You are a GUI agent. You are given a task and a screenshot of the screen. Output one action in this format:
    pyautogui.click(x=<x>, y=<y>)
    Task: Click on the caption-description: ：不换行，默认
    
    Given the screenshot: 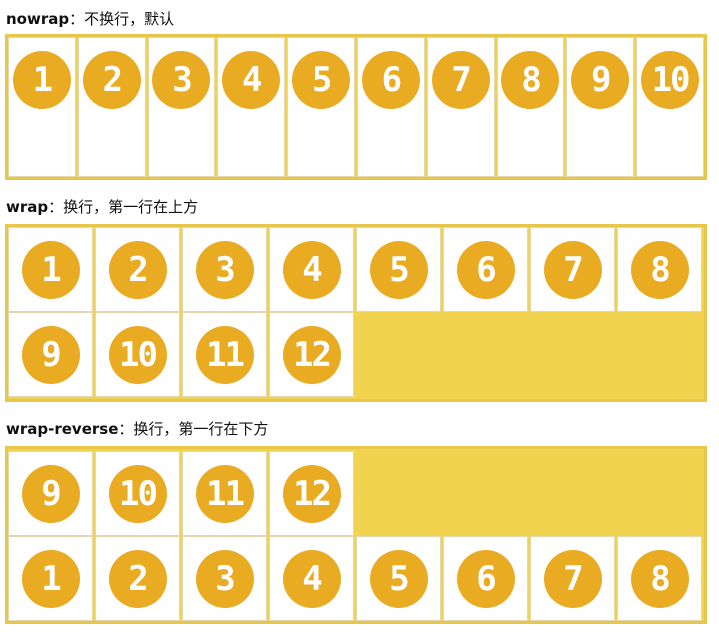 What is the action you would take?
    pyautogui.click(x=122, y=19)
    